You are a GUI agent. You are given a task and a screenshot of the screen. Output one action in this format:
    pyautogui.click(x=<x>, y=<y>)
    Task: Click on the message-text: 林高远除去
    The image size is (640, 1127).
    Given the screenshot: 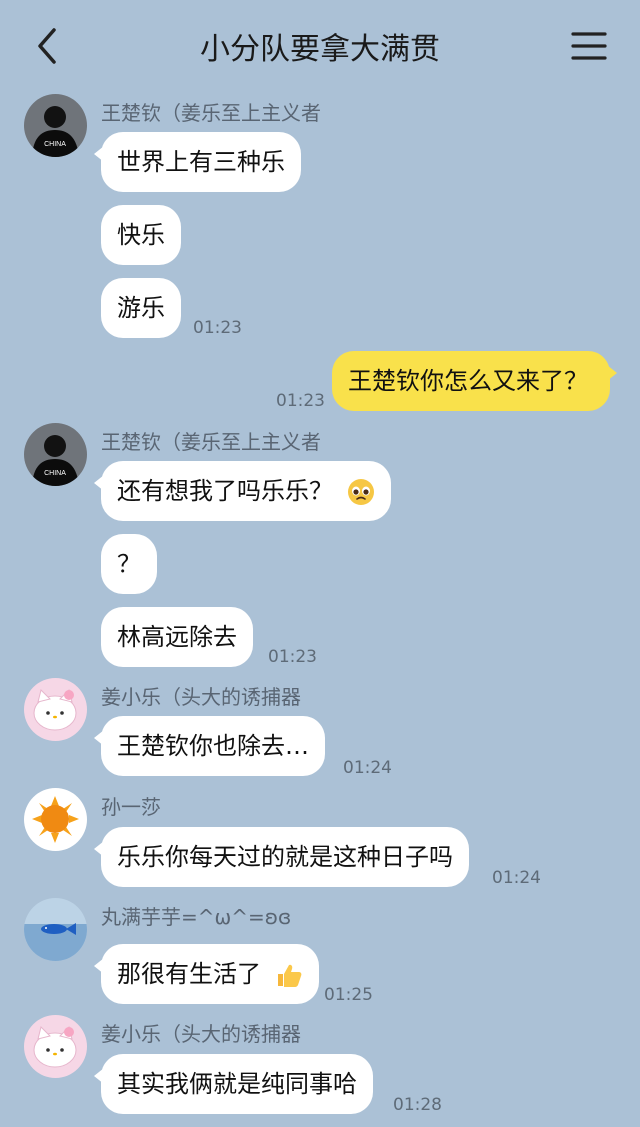 What is the action you would take?
    pyautogui.click(x=177, y=637)
    